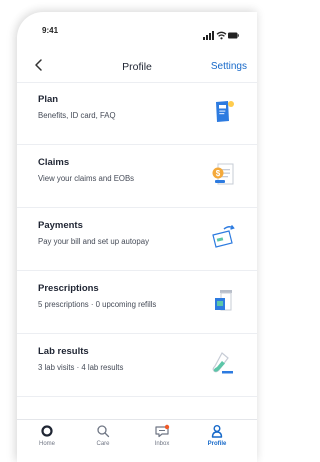 This screenshot has height=462, width=320. I want to click on battery-icon, so click(233, 35).